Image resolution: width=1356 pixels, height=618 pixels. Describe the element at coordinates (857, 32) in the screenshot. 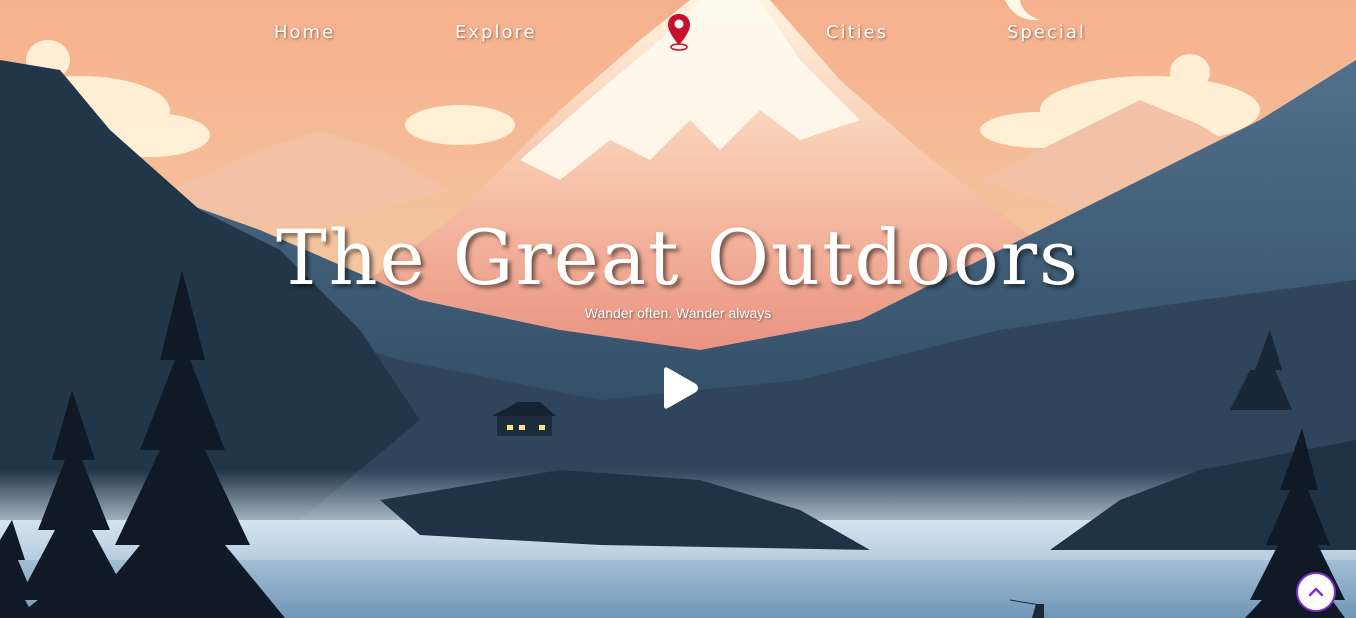

I see `nav-link-cities: Cities` at that location.